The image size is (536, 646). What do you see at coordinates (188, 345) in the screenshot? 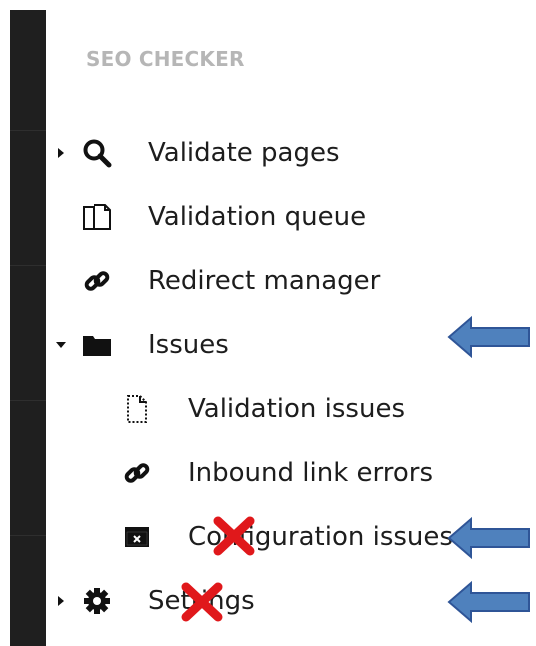
I see `tree-item-label: Issues` at bounding box center [188, 345].